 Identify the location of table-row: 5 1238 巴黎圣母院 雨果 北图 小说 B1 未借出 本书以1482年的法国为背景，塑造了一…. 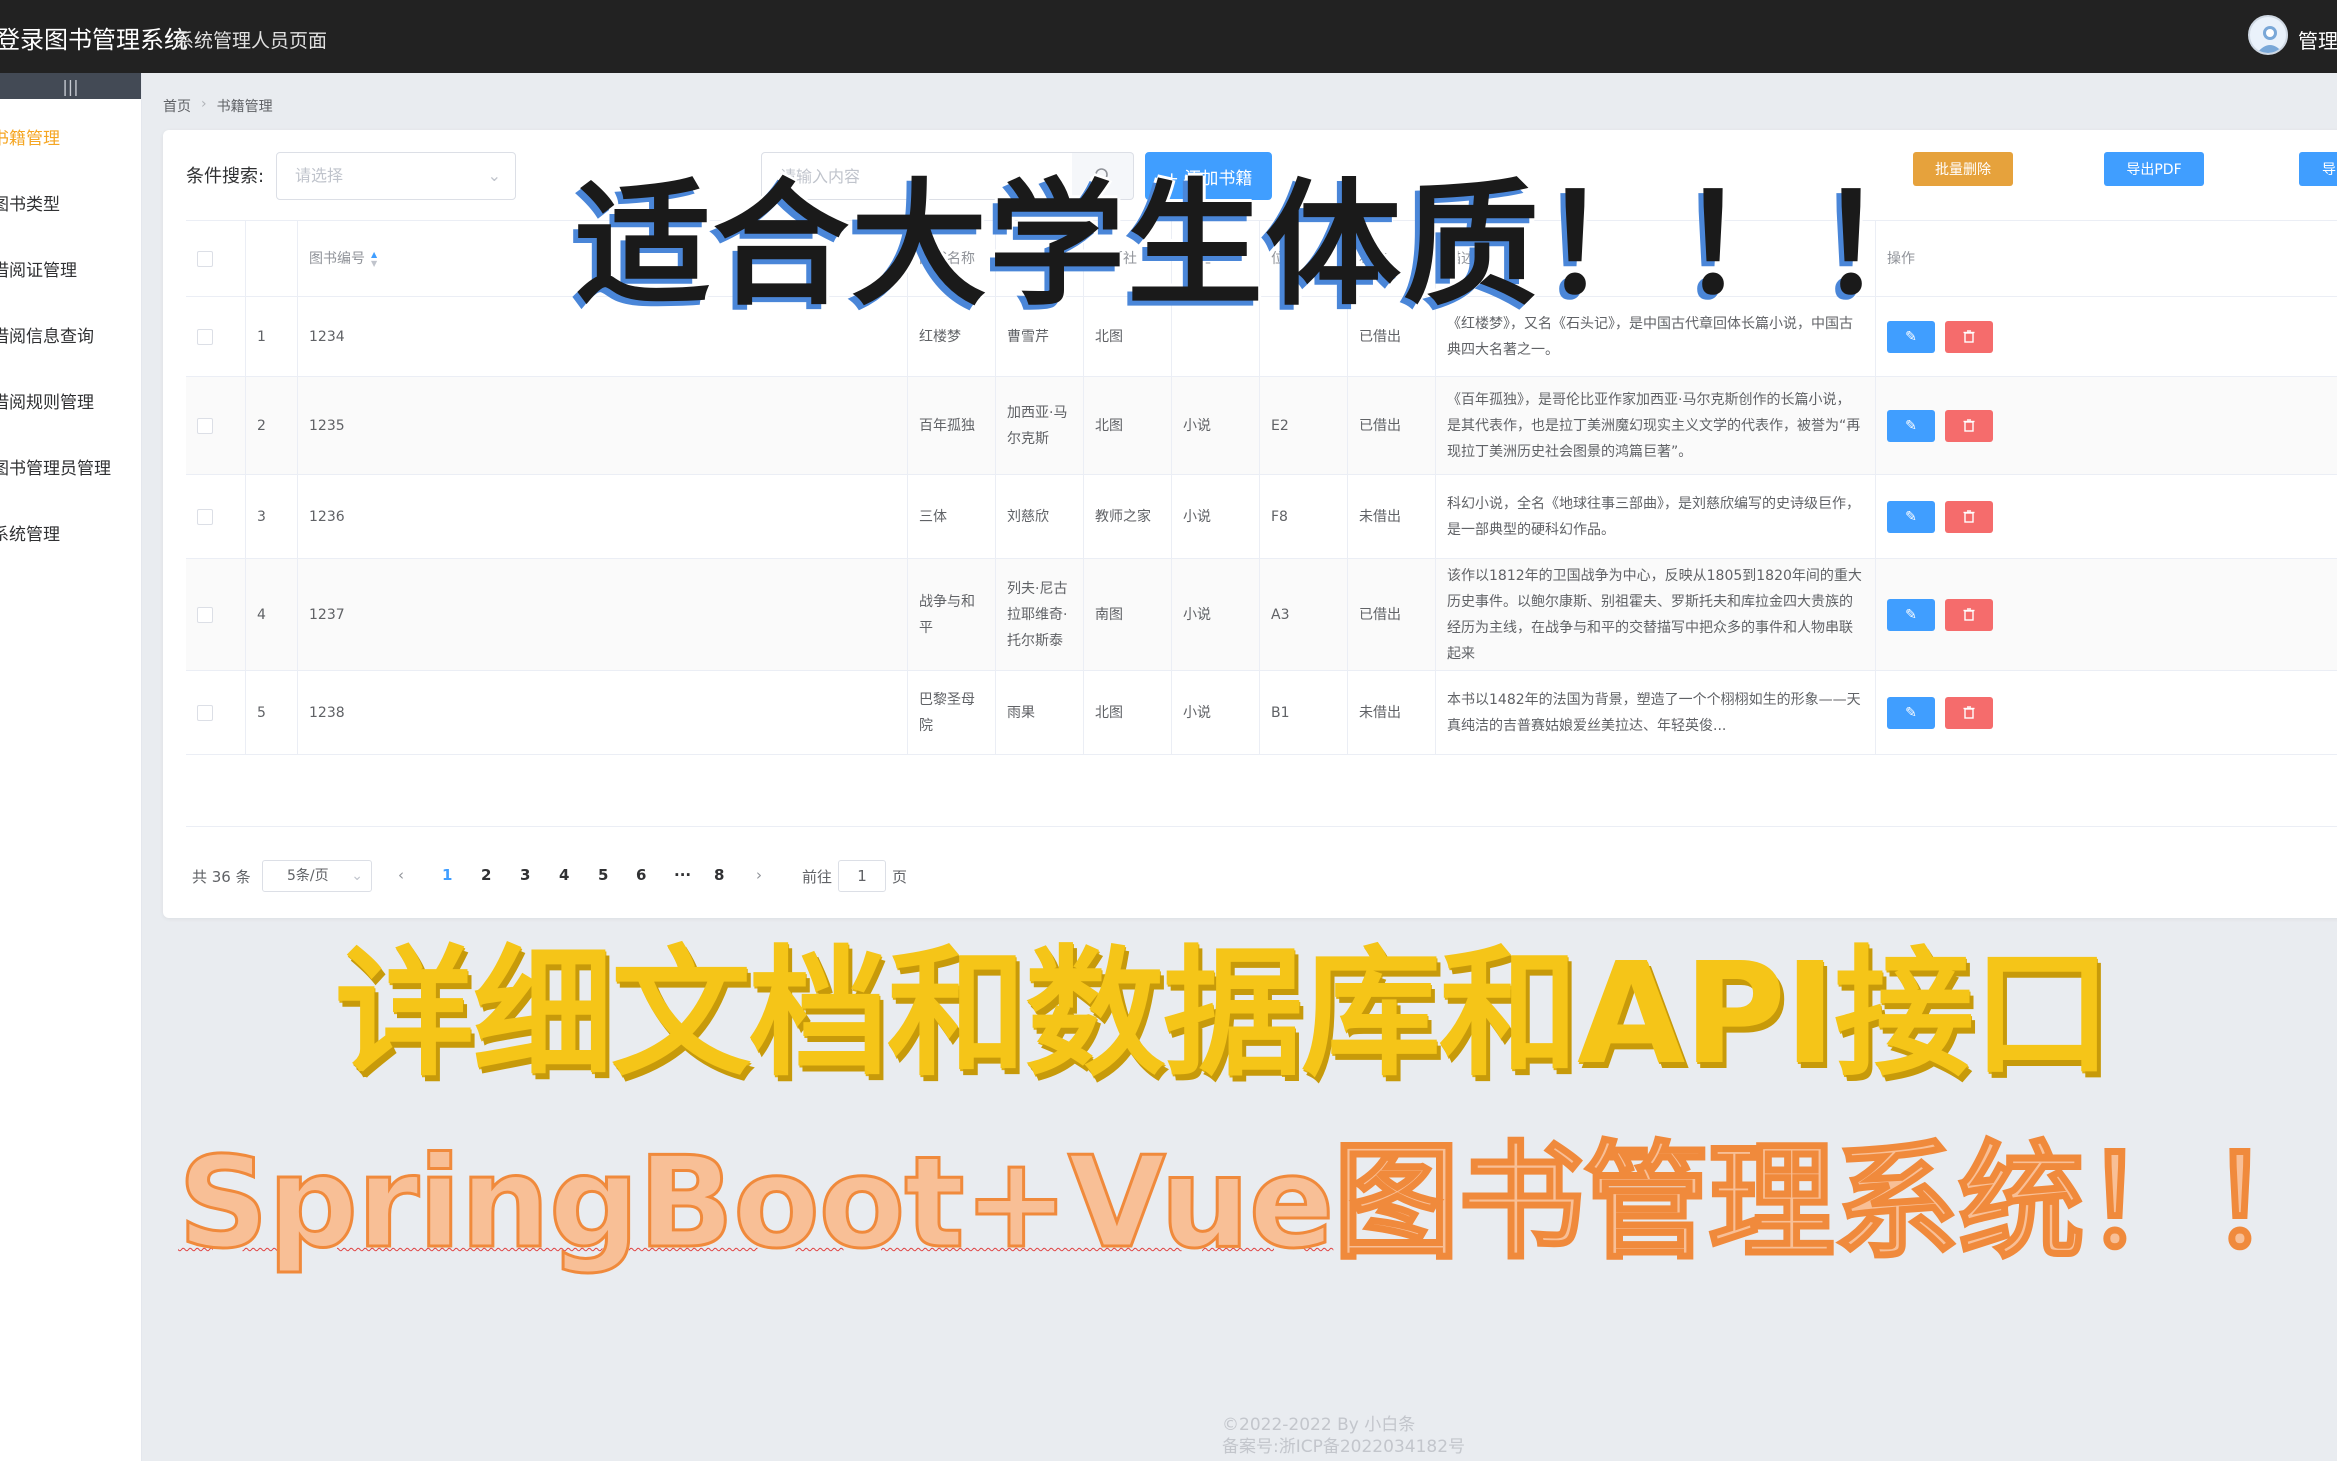
(1261, 713).